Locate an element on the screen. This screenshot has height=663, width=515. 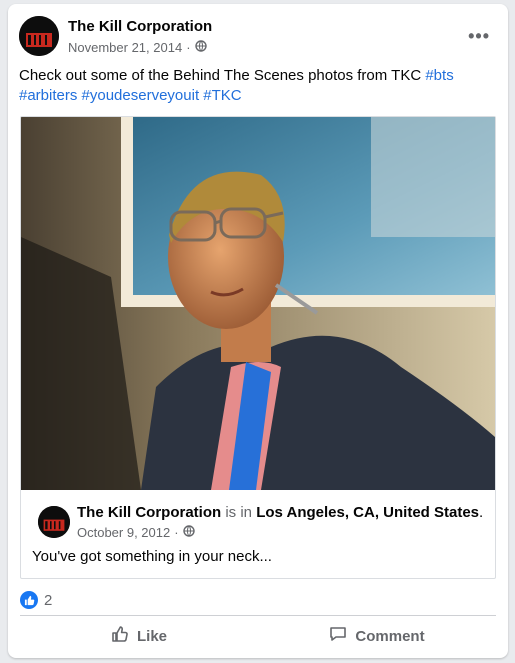
comment-label: Comment is located at coordinates (390, 636).